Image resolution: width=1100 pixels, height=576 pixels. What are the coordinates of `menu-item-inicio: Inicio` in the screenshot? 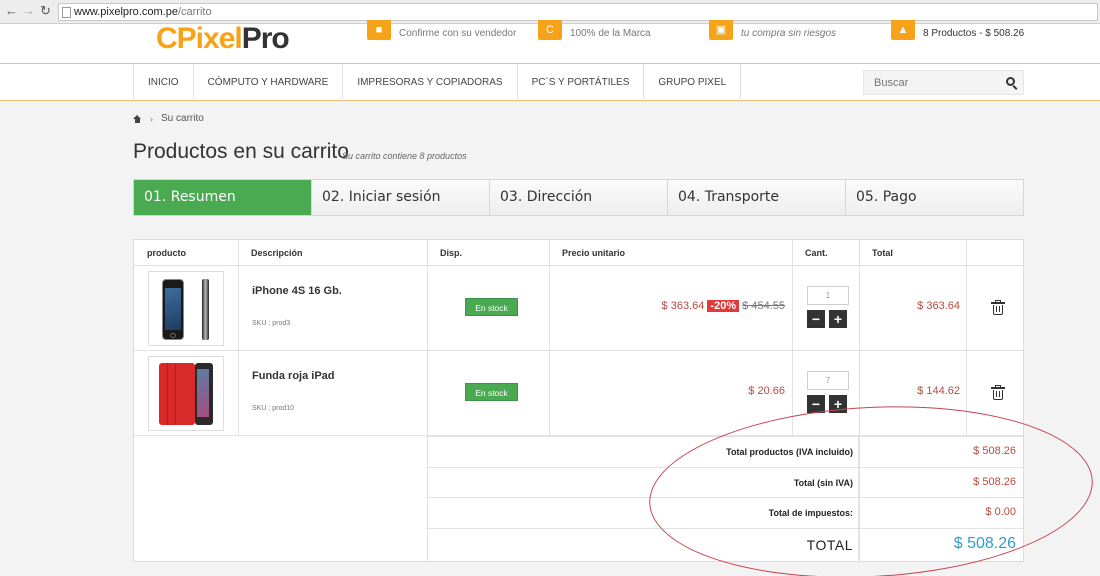 It's located at (163, 82).